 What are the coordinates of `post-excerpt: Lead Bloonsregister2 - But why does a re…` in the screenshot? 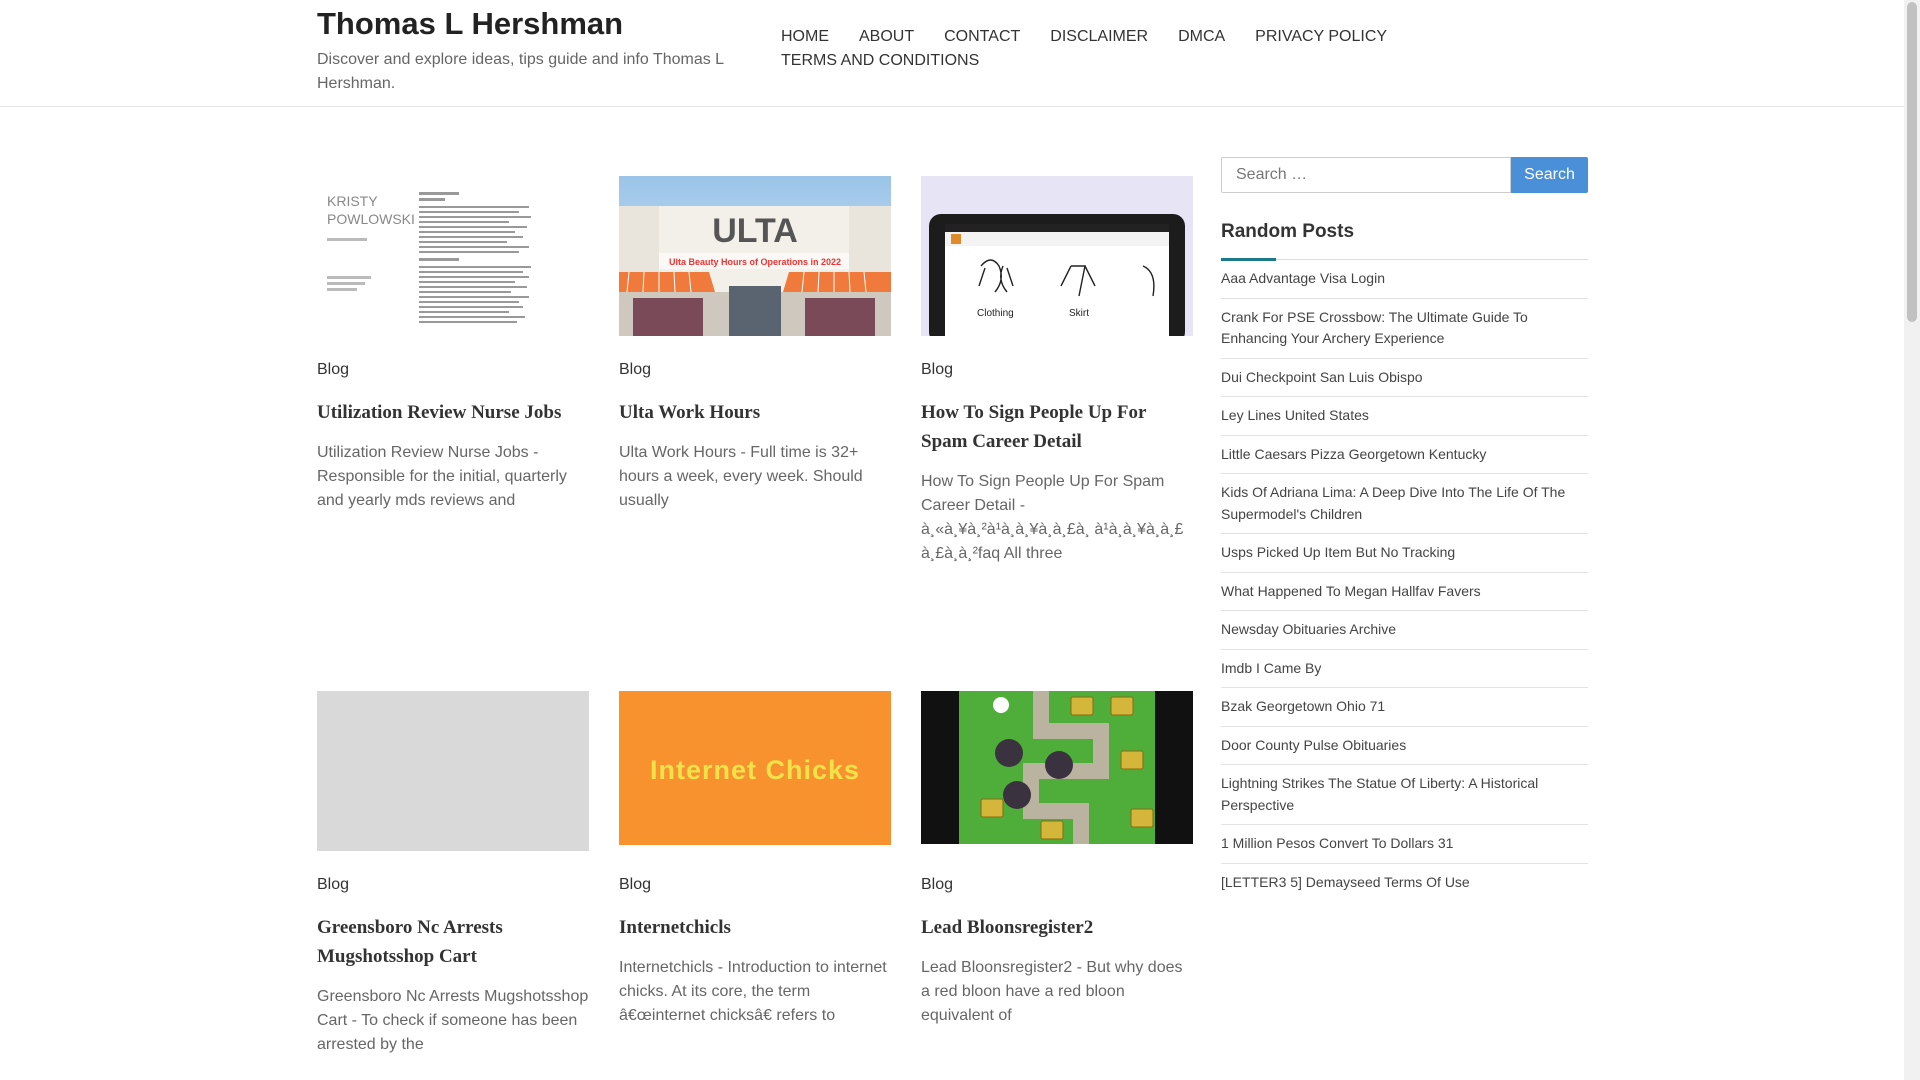 It's located at (1052, 991).